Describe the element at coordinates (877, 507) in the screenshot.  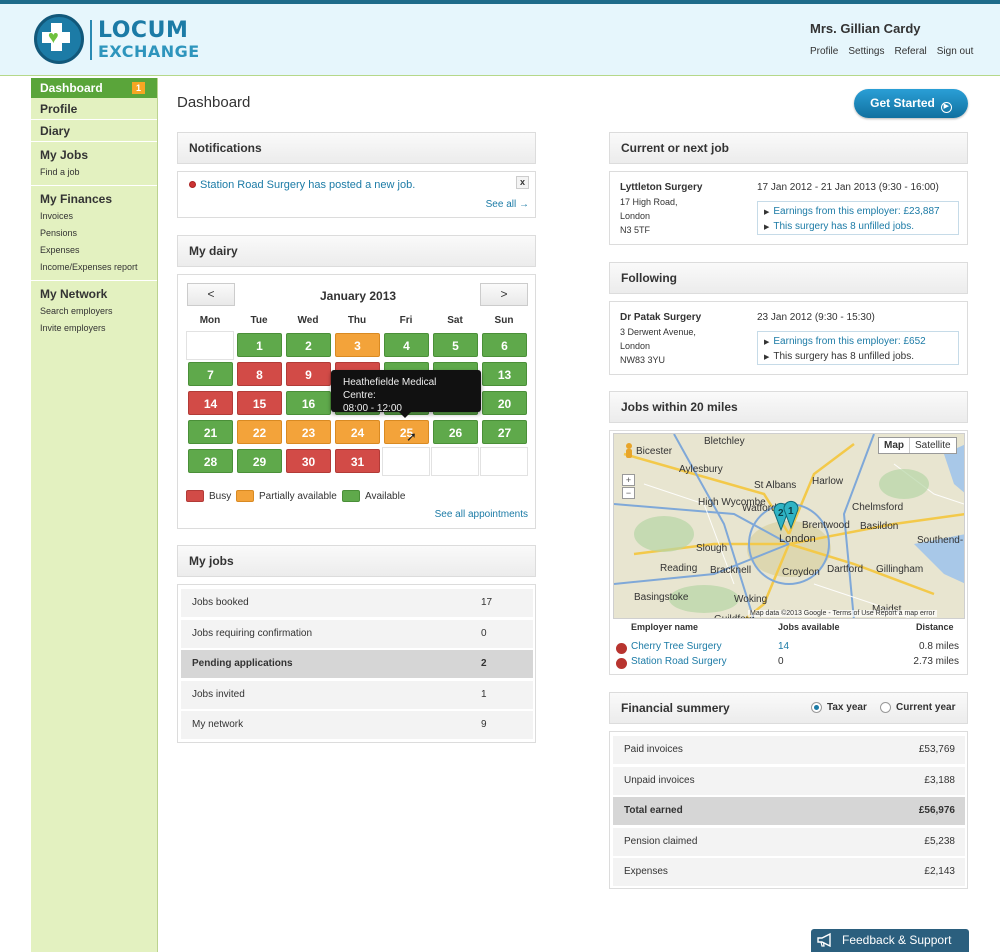
I see `map-place-label: Chelmsford` at that location.